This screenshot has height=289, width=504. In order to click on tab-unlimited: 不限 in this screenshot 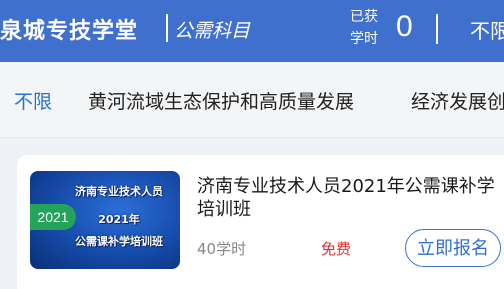, I will do `click(33, 100)`.